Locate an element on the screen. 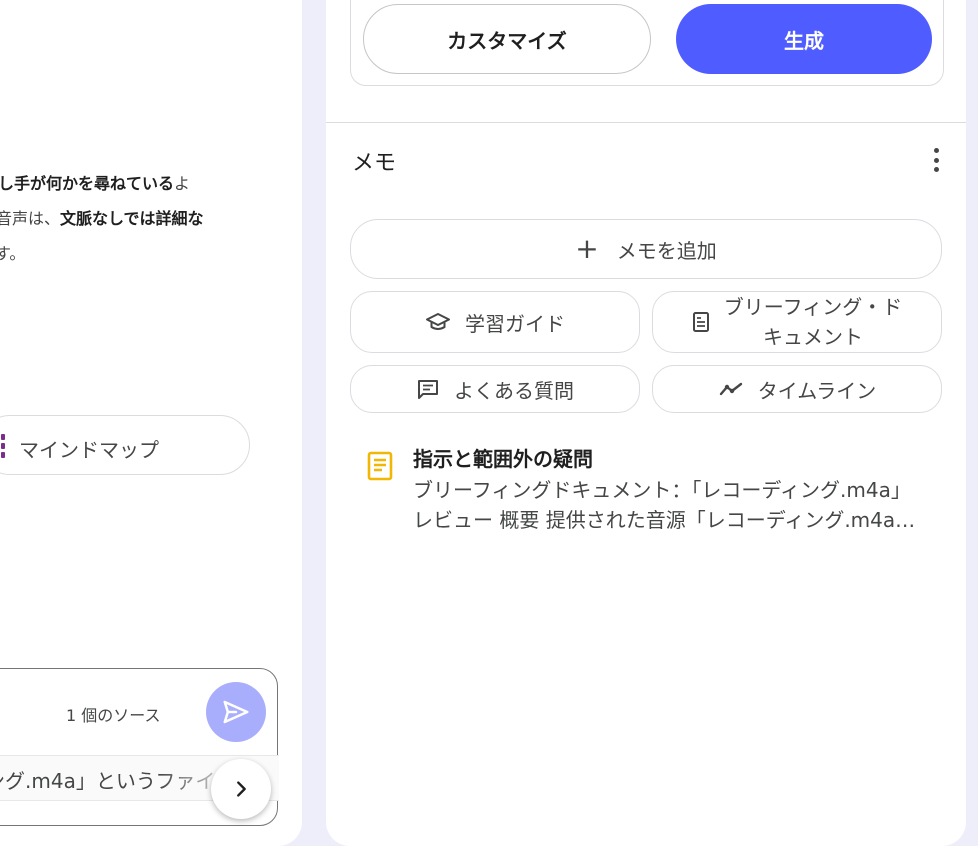 This screenshot has width=978, height=846. document-icon is located at coordinates (700, 322).